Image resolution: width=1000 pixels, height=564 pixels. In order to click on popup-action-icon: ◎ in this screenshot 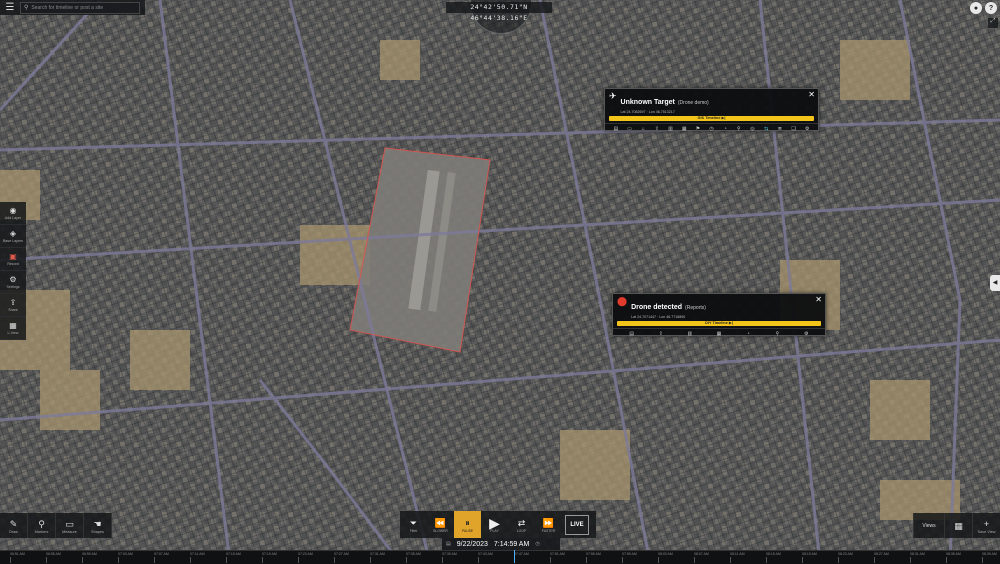, I will do `click(753, 129)`.